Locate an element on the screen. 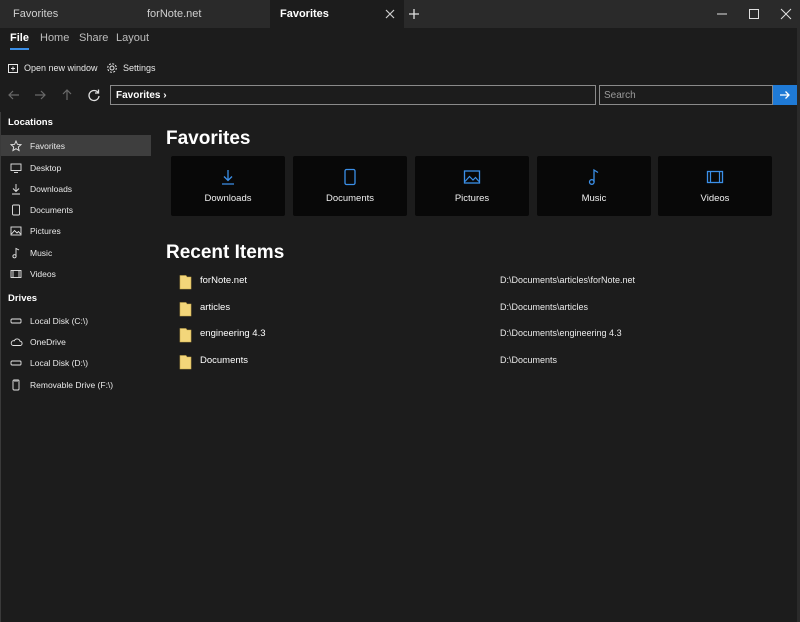 The height and width of the screenshot is (622, 800). recent-items-heading: Recent Items is located at coordinates (225, 252).